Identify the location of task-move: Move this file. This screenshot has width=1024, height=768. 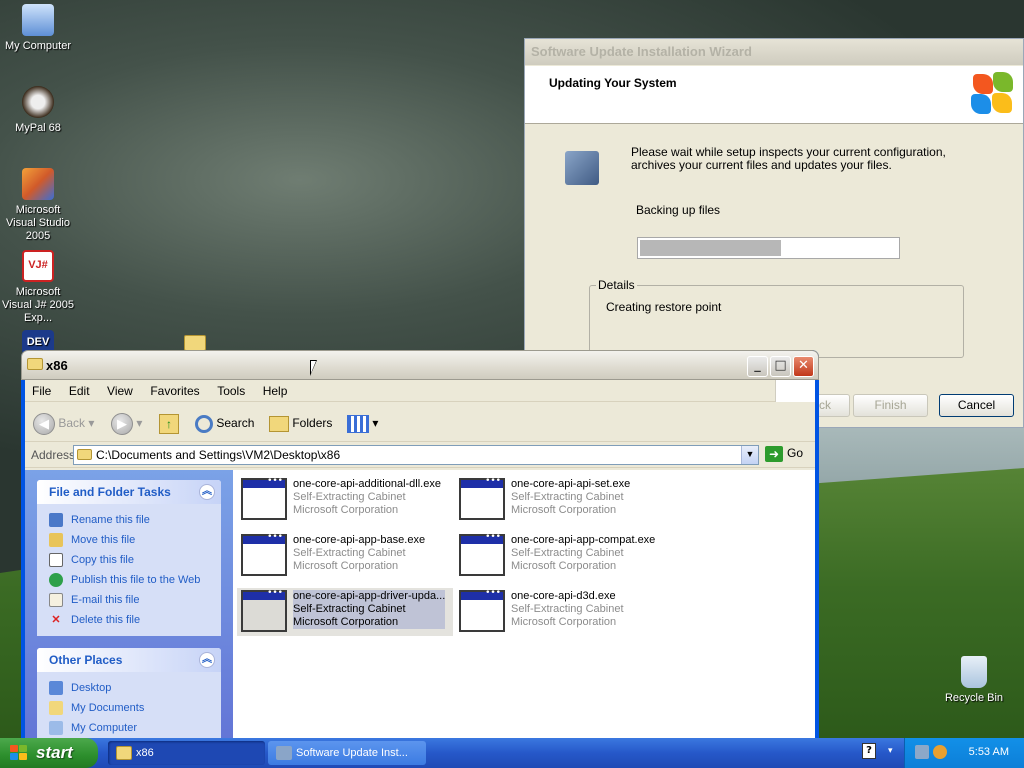
(129, 540).